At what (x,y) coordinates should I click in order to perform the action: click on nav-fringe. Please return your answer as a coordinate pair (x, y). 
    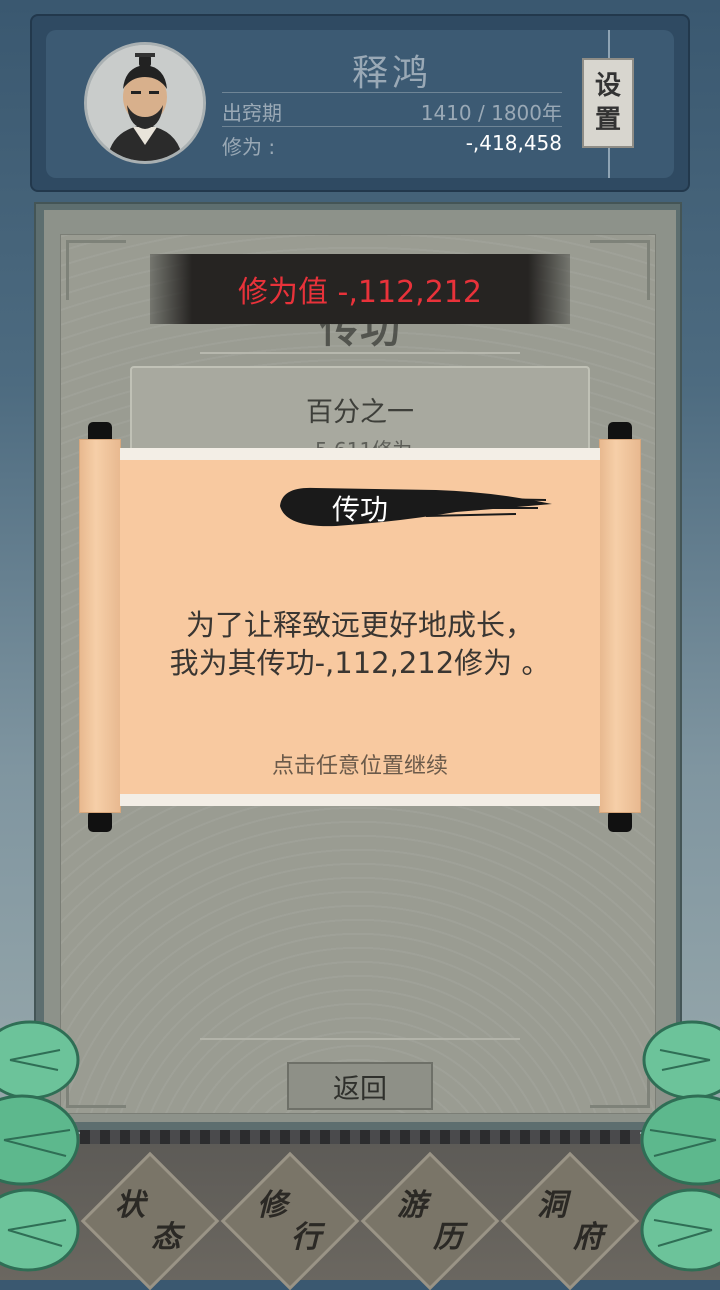
    Looking at the image, I should click on (360, 1137).